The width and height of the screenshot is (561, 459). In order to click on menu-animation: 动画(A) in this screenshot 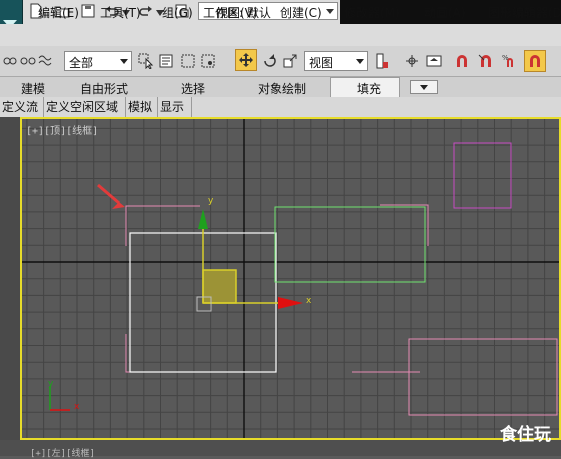, I will do `click(445, 12)`.